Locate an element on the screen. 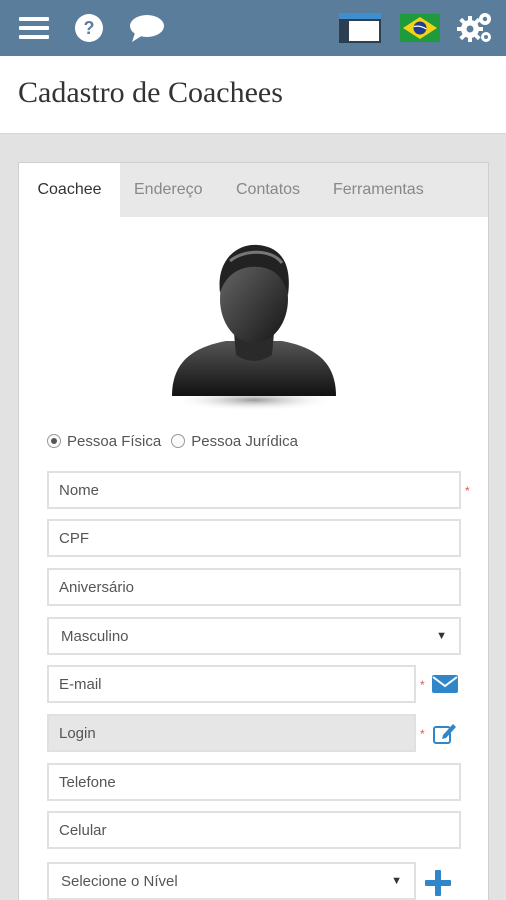 The height and width of the screenshot is (900, 506). tab-ferramentas: Ferramentas is located at coordinates (378, 190).